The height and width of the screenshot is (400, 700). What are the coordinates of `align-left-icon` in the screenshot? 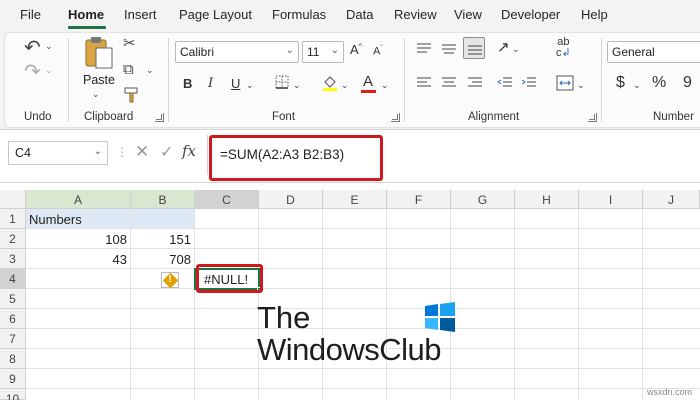 It's located at (424, 84).